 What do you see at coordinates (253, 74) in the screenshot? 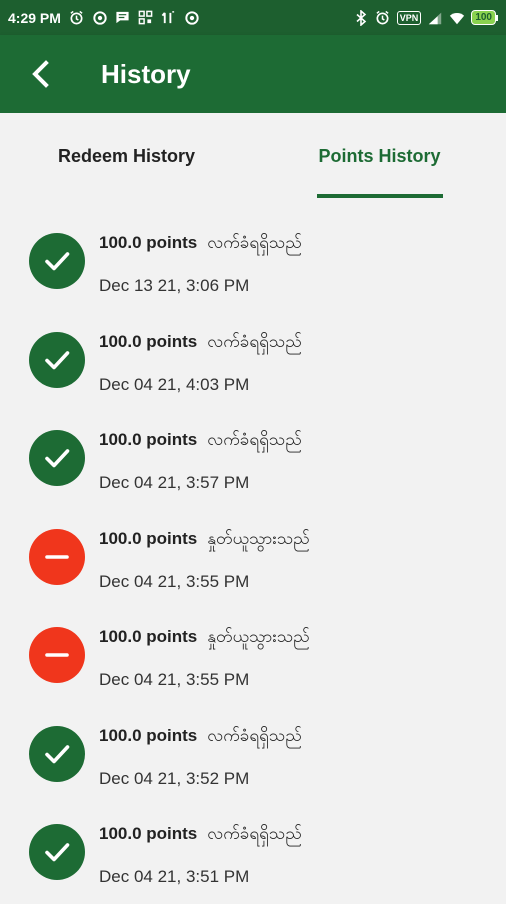
I see `app-bar: History` at bounding box center [253, 74].